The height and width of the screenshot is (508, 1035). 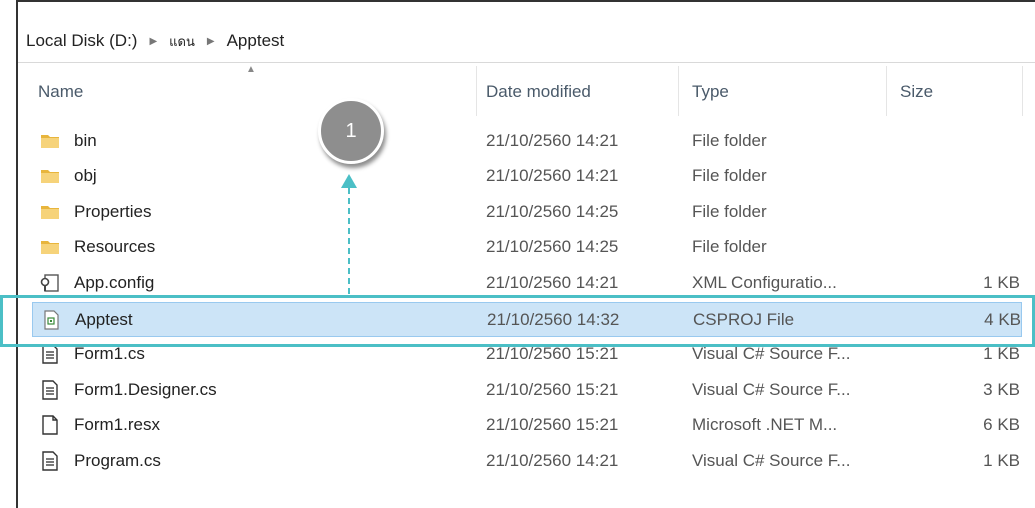 I want to click on step-number: 1, so click(x=351, y=130).